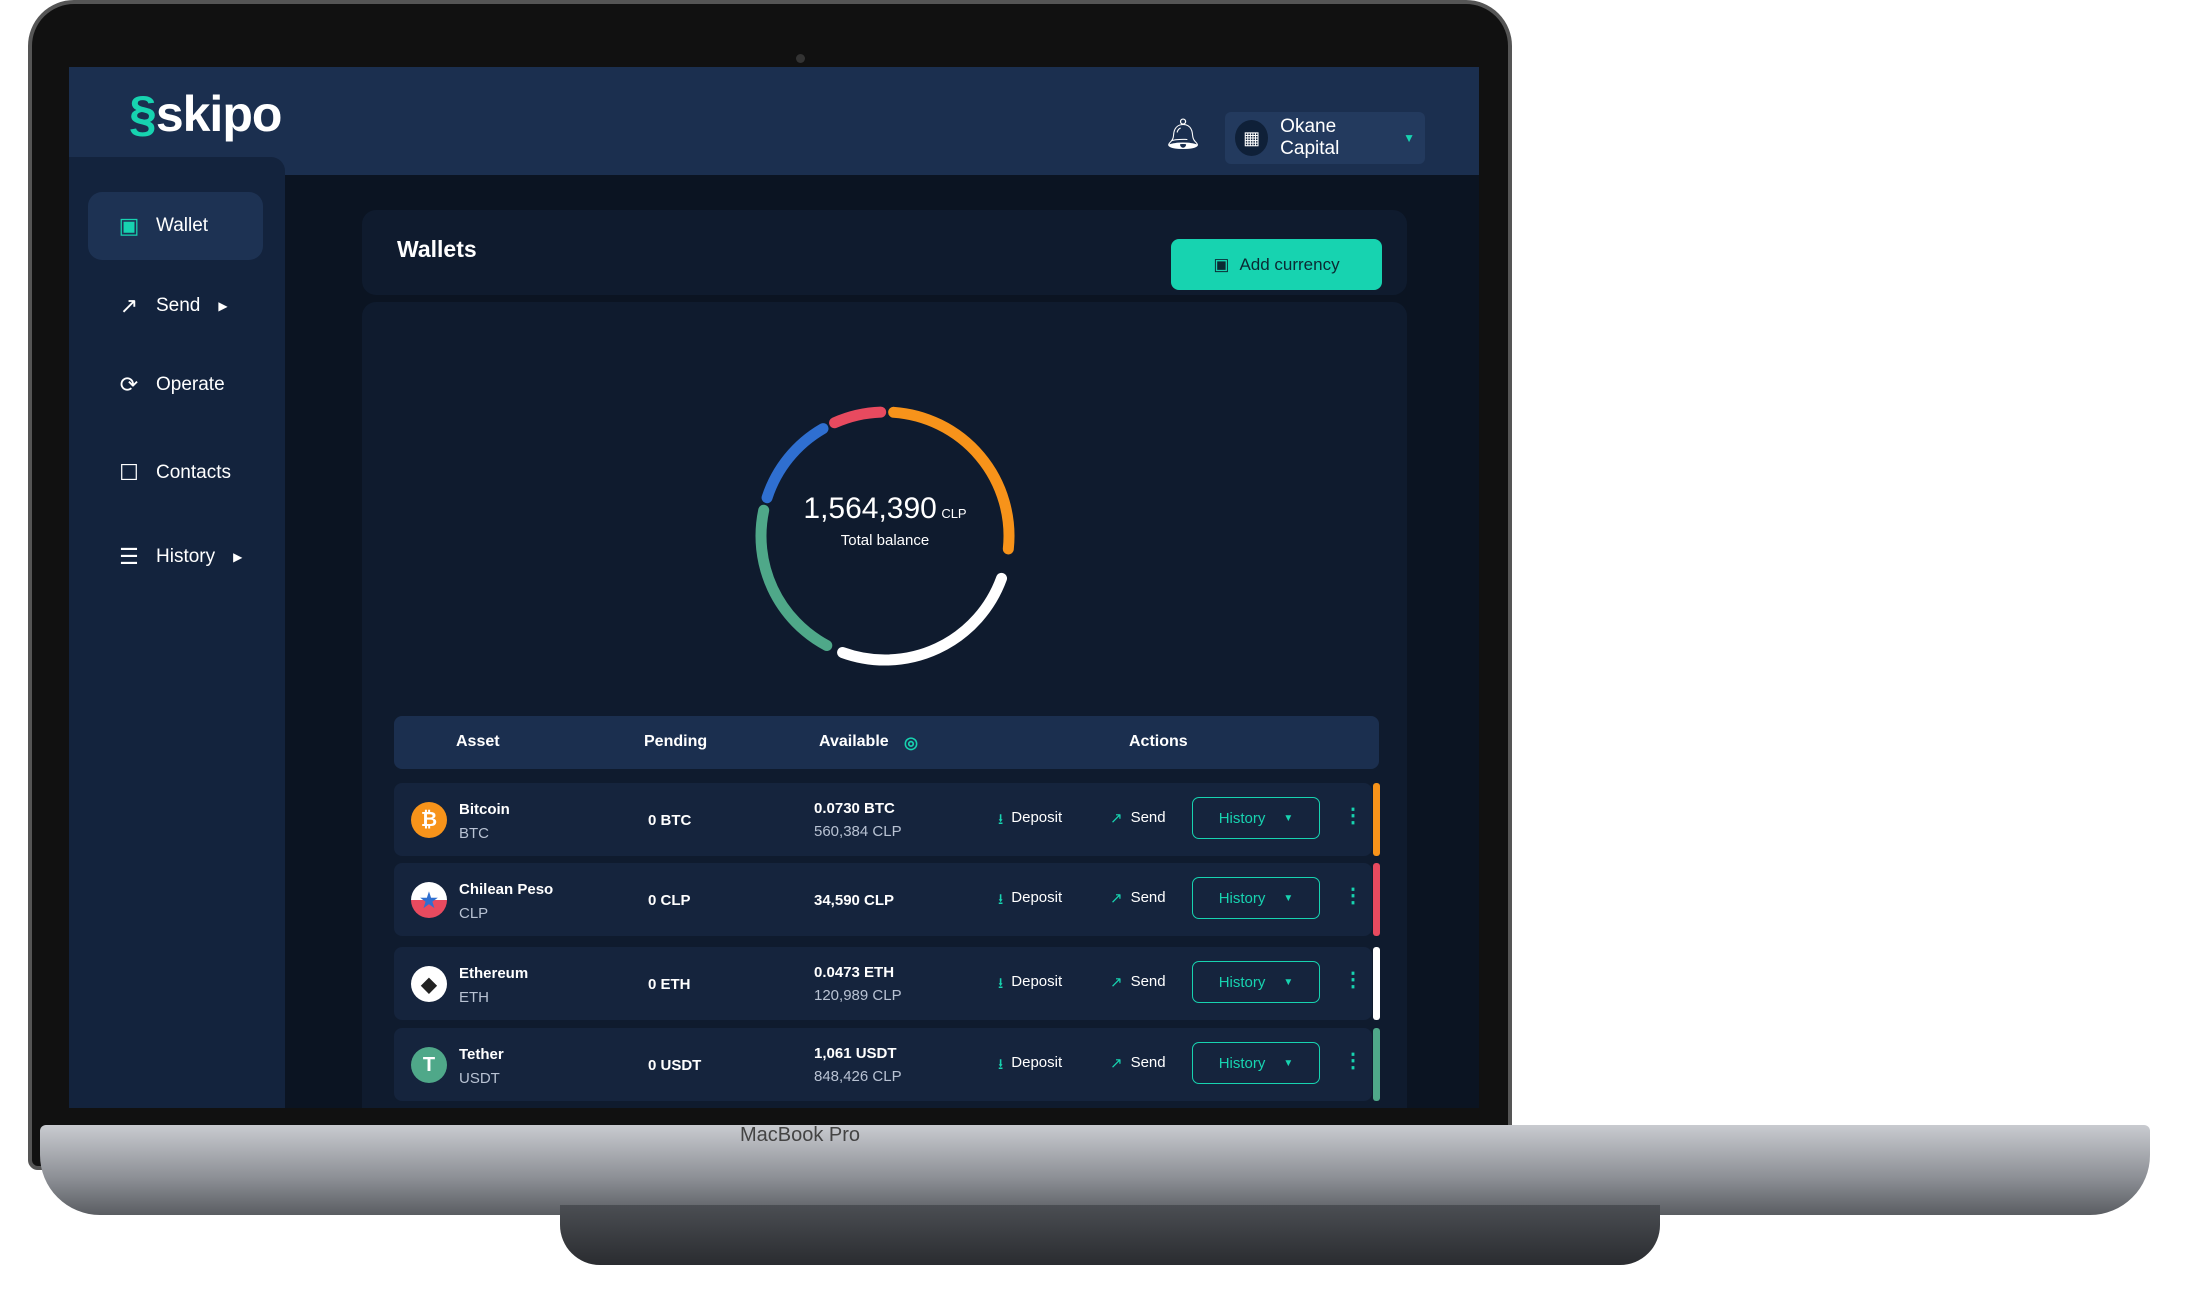 The height and width of the screenshot is (1304, 2200). What do you see at coordinates (1095, 1170) in the screenshot?
I see `laptop-base` at bounding box center [1095, 1170].